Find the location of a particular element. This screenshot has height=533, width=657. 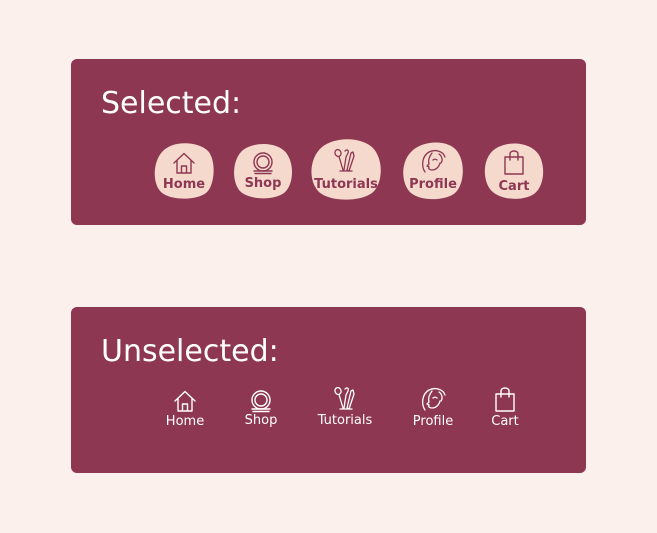

nav-item-shop-selected: Shop is located at coordinates (263, 171).